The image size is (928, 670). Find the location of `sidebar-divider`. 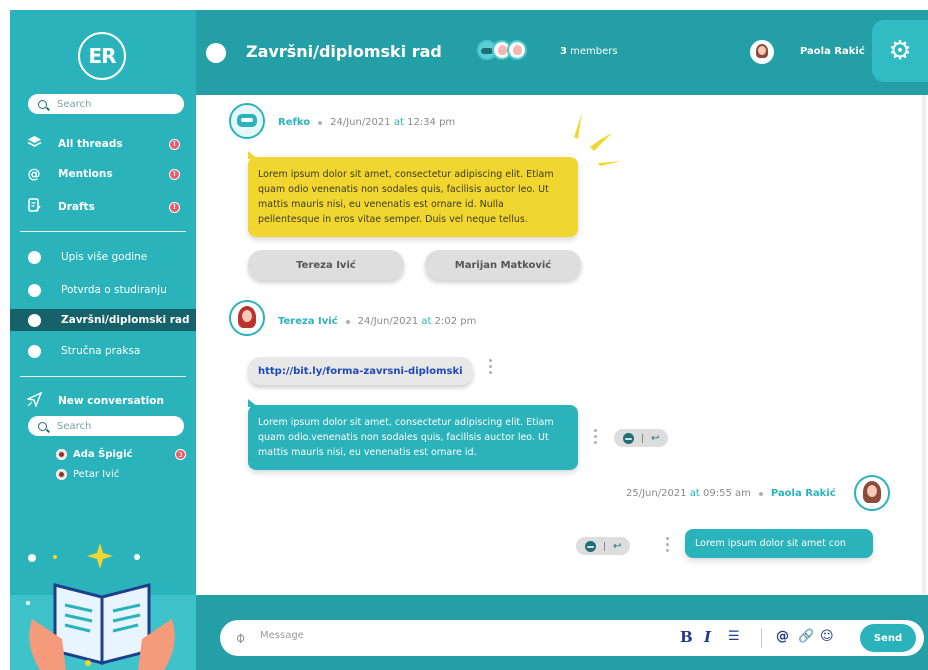

sidebar-divider is located at coordinates (103, 376).